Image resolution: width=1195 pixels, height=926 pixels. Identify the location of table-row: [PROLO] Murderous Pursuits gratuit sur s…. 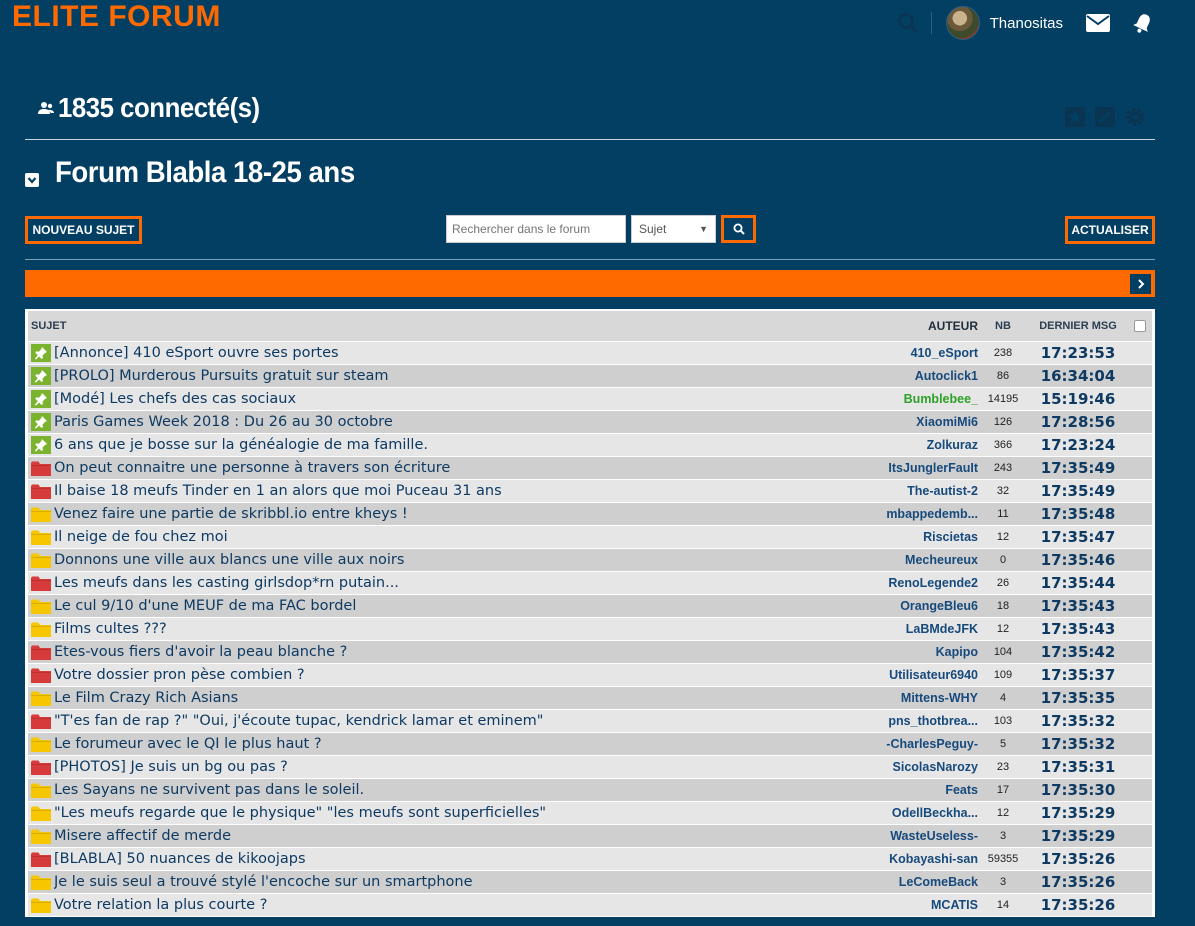
(590, 375).